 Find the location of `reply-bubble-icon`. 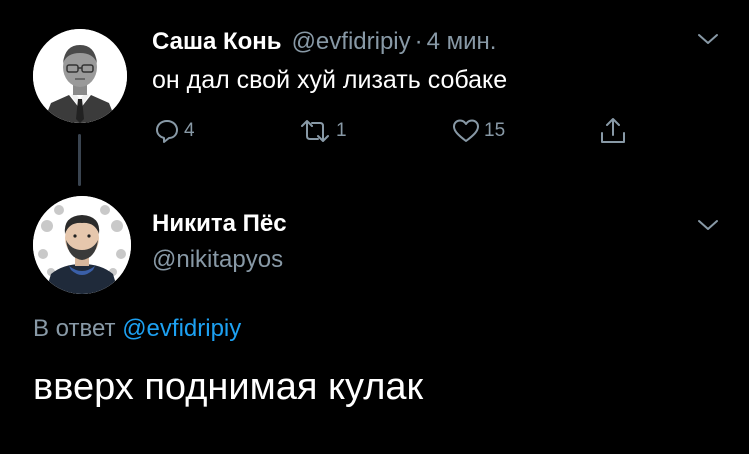

reply-bubble-icon is located at coordinates (167, 131).